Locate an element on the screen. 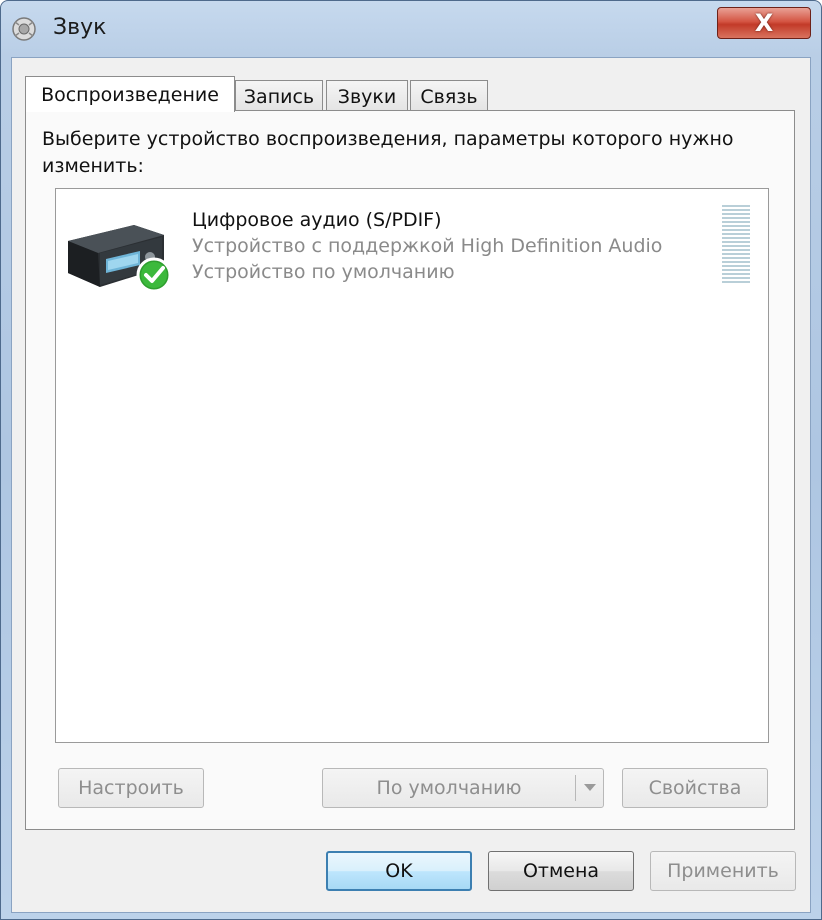  cancel-button: Отмена is located at coordinates (561, 871).